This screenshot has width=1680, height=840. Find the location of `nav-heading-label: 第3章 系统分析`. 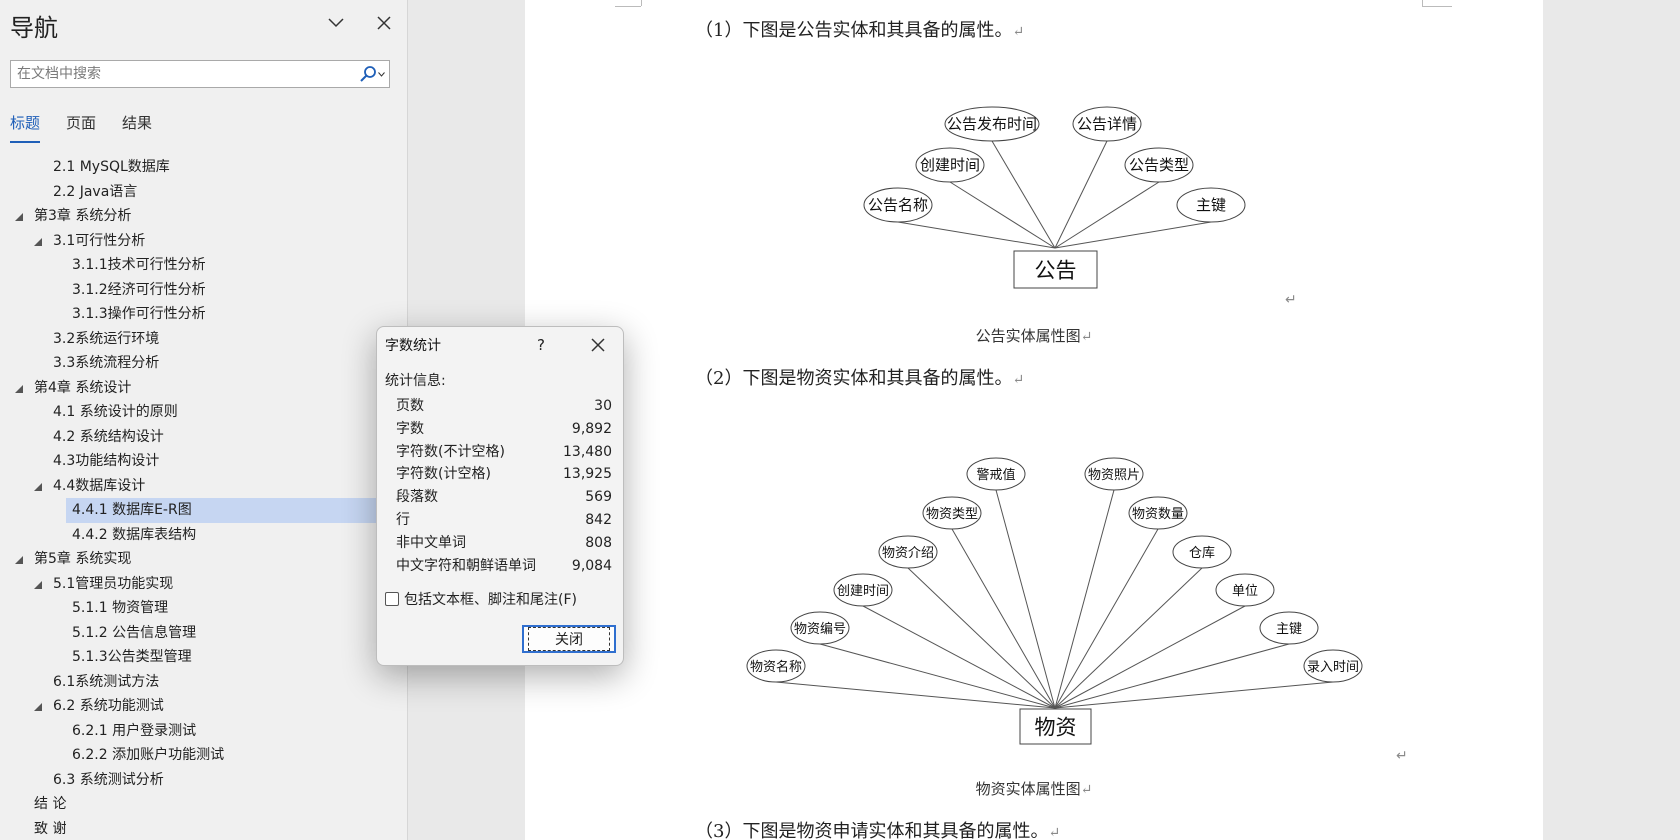

nav-heading-label: 第3章 系统分析 is located at coordinates (83, 216).